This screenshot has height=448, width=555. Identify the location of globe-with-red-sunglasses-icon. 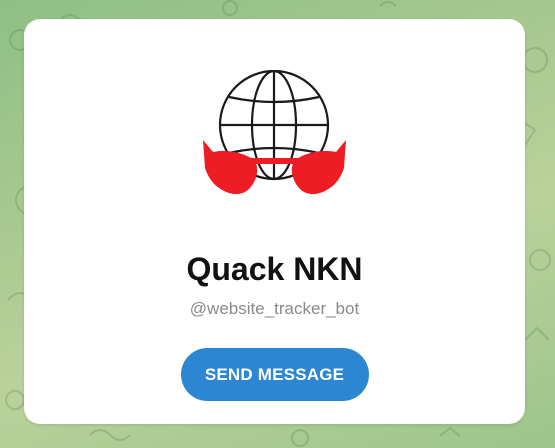
(274, 132).